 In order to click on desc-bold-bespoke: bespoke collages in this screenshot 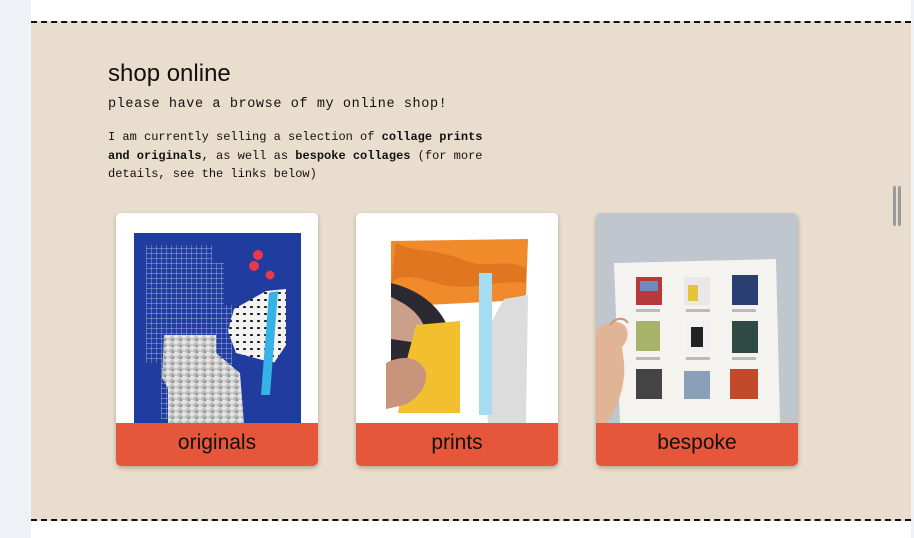, I will do `click(353, 155)`.